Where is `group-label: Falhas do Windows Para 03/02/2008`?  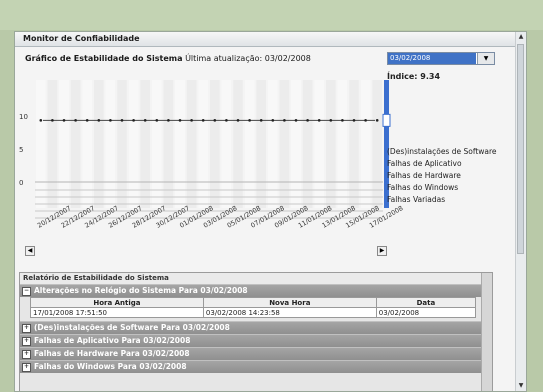
group-label: Falhas do Windows Para 03/02/2008 is located at coordinates (110, 366).